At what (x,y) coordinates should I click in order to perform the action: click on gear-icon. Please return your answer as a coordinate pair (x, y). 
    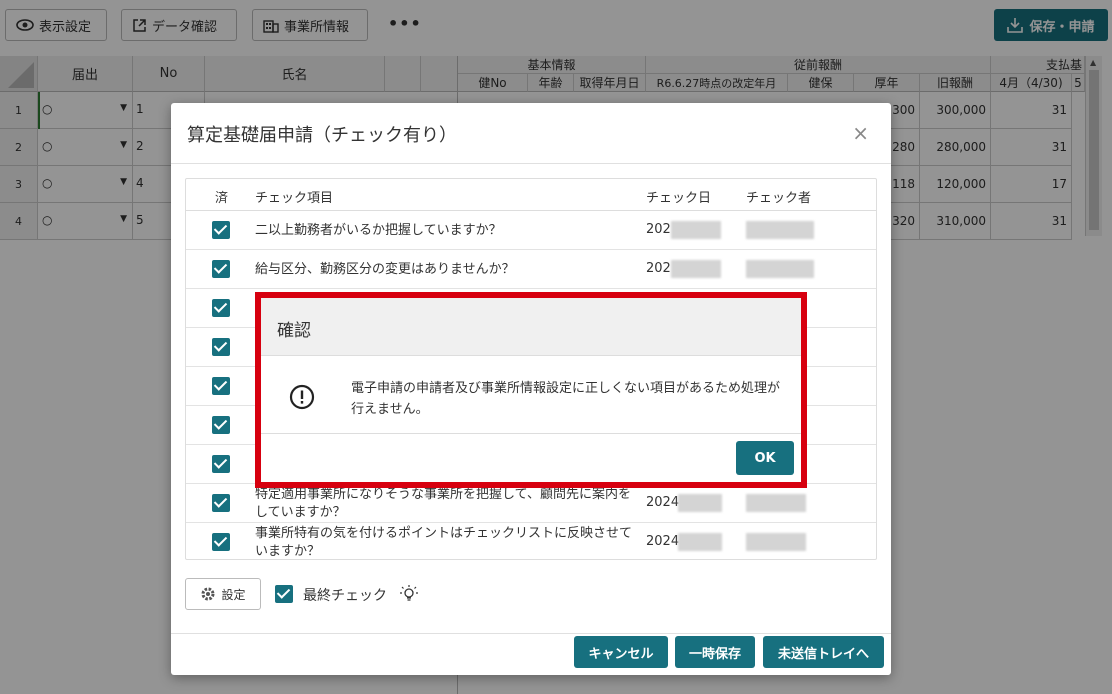
    Looking at the image, I should click on (208, 594).